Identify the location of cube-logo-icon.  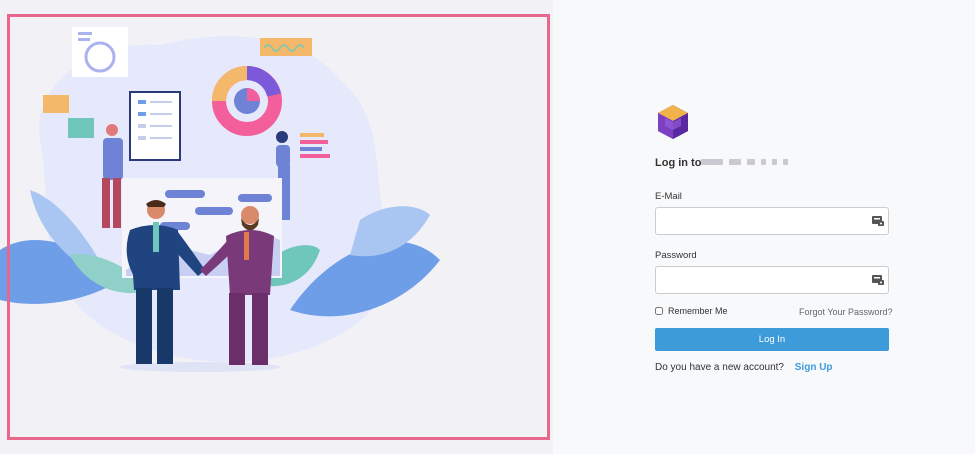
(673, 122).